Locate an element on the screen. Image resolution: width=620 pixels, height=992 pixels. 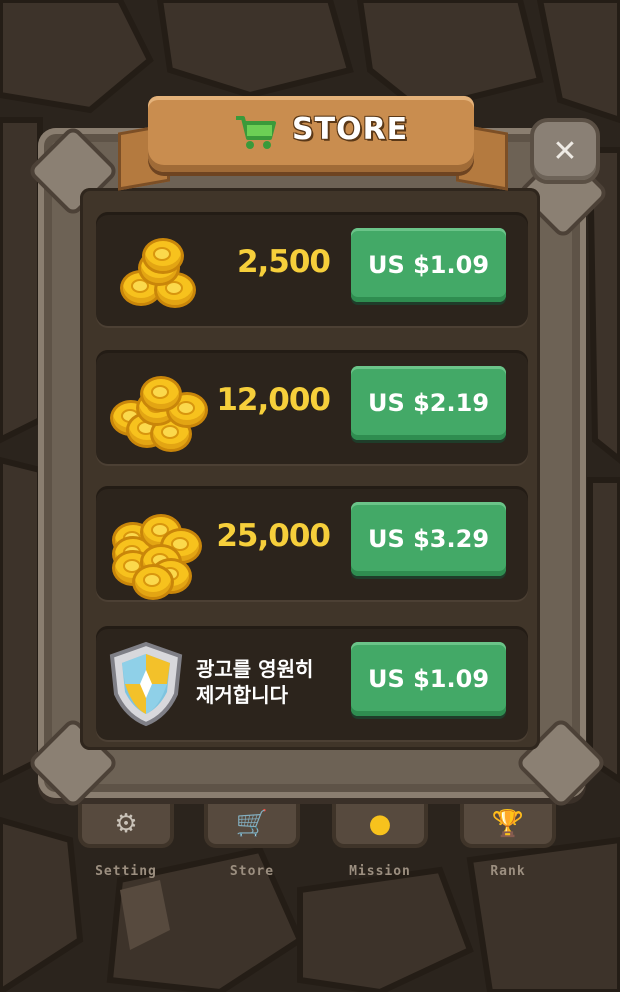
nav-store-button: 🛒 is located at coordinates (252, 819).